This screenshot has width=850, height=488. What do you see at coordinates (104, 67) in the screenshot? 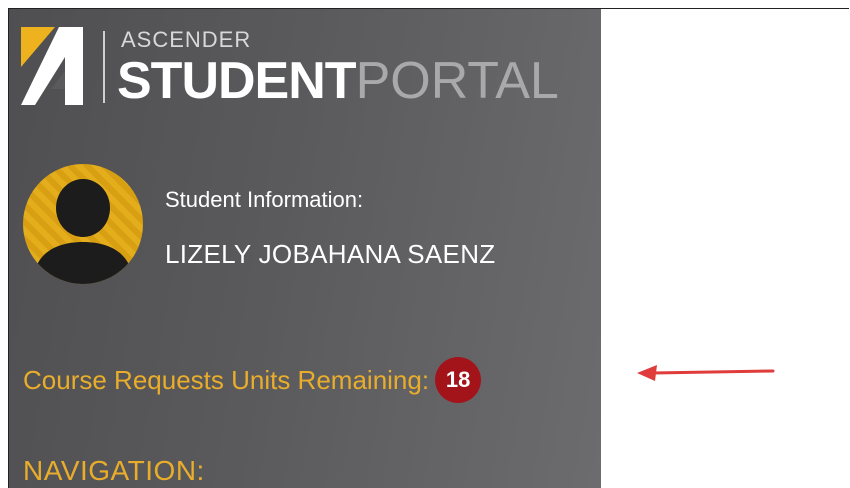
I see `logo-divider` at bounding box center [104, 67].